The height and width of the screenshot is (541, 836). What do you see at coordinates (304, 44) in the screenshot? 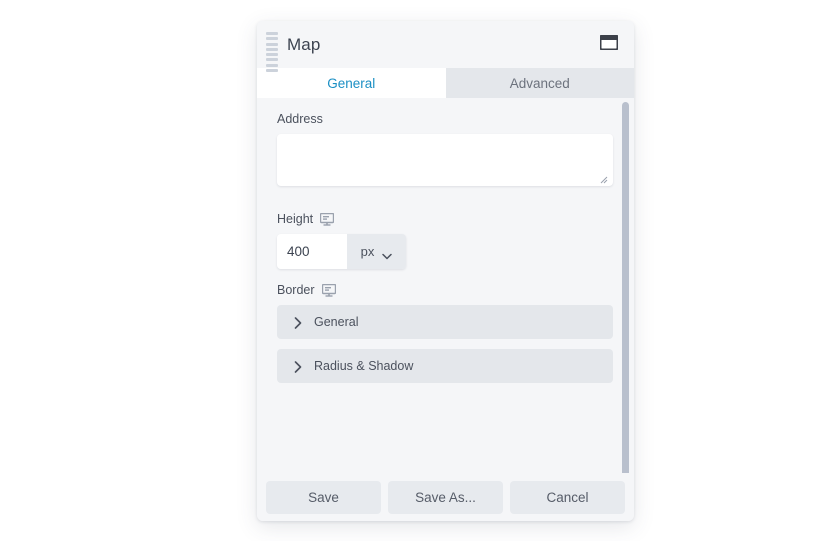
I see `panel-title: Map` at bounding box center [304, 44].